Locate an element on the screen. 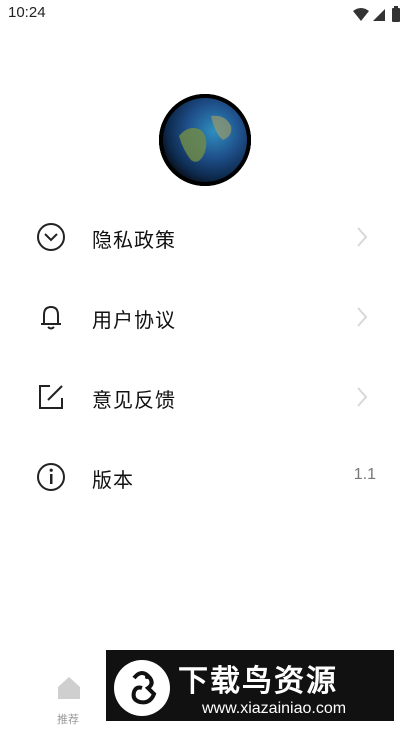  watermark-url: www.xiazainiao.com is located at coordinates (274, 708).